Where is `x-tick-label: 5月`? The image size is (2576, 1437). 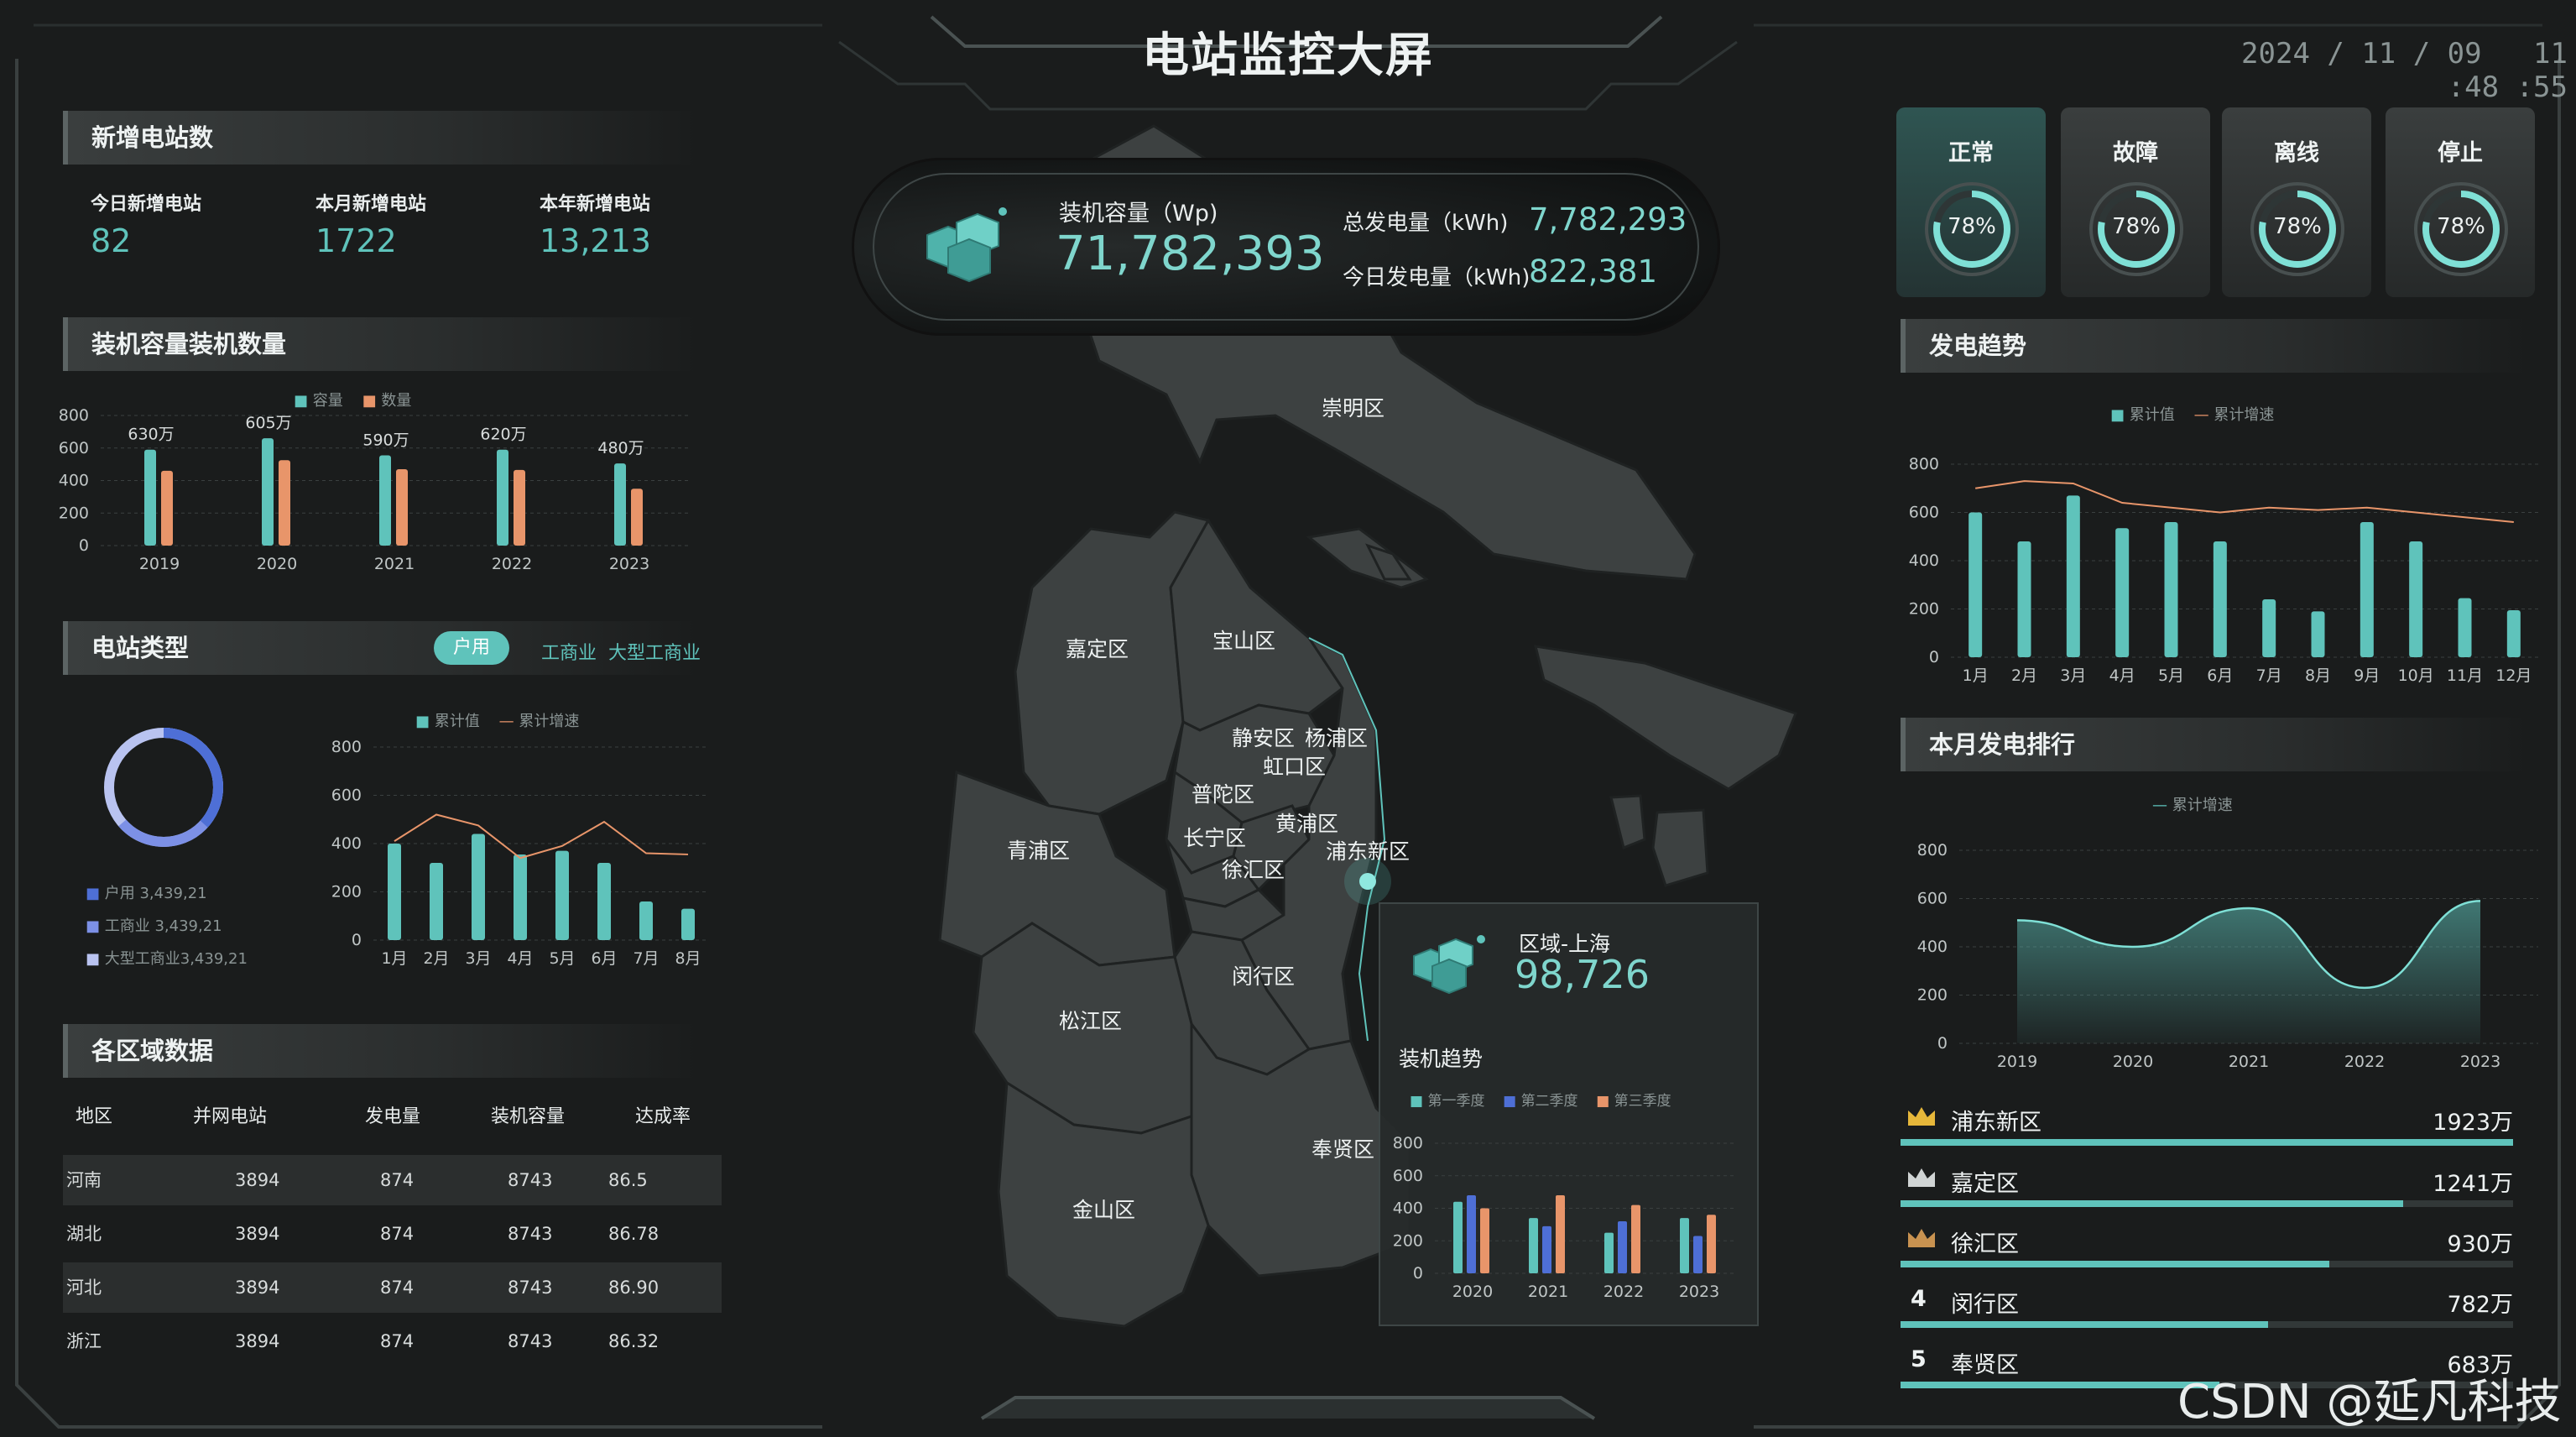 x-tick-label: 5月 is located at coordinates (562, 958).